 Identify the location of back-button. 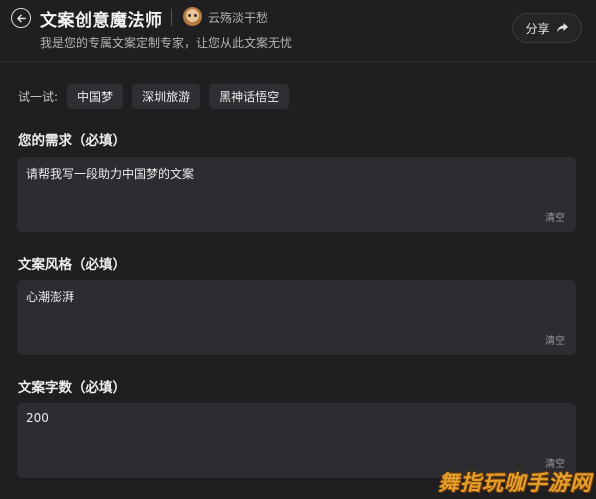
(21, 18).